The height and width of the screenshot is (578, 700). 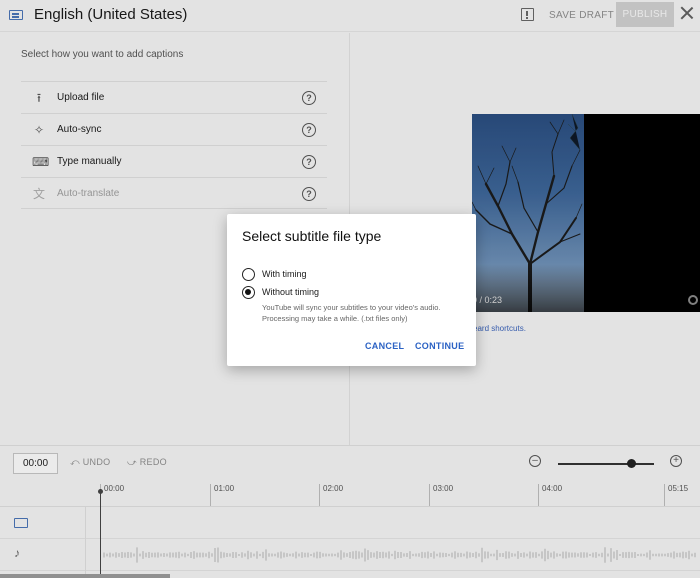 I want to click on continue-button: CONTINUE, so click(x=439, y=346).